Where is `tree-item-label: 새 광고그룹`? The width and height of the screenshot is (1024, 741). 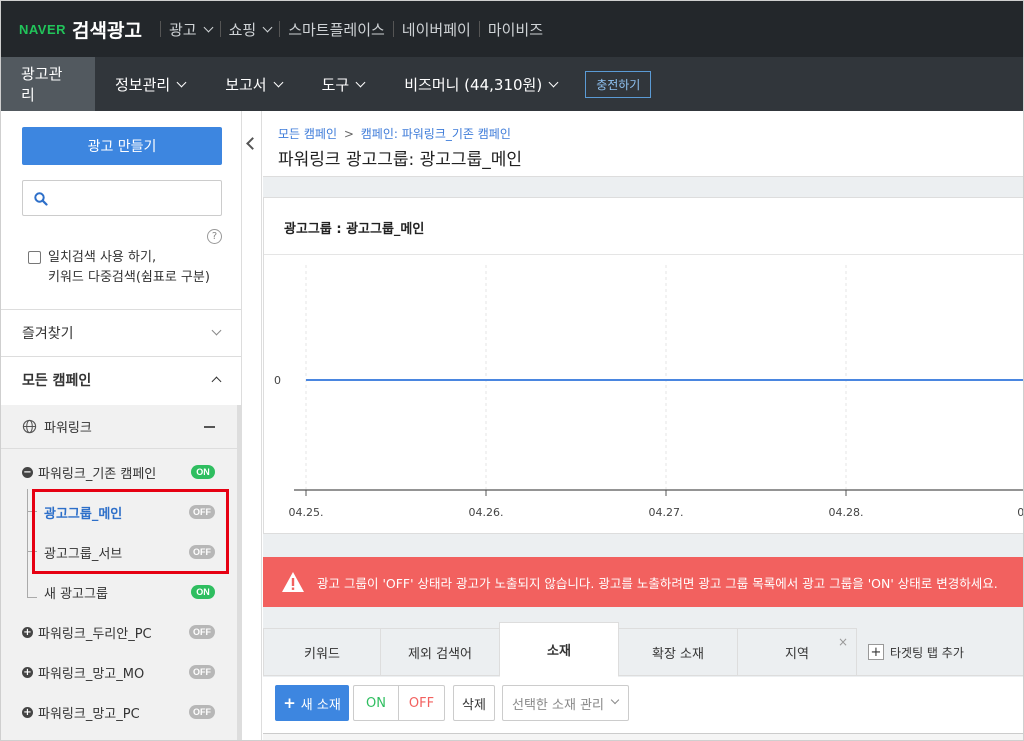 tree-item-label: 새 광고그룹 is located at coordinates (76, 594).